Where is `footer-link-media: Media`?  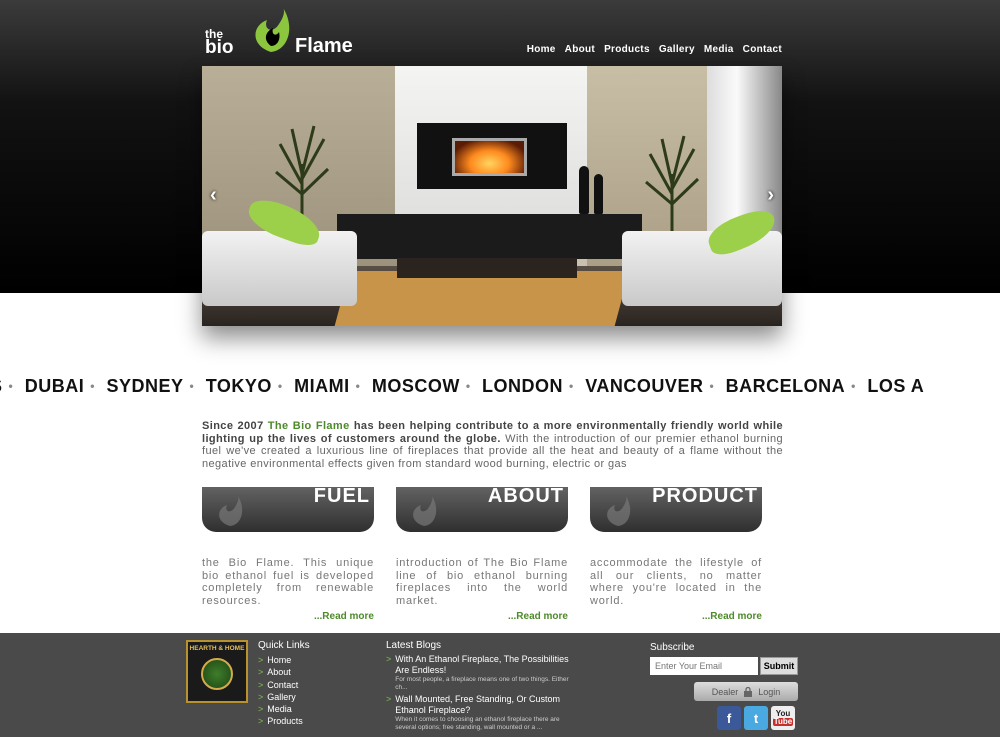 footer-link-media: Media is located at coordinates (279, 709).